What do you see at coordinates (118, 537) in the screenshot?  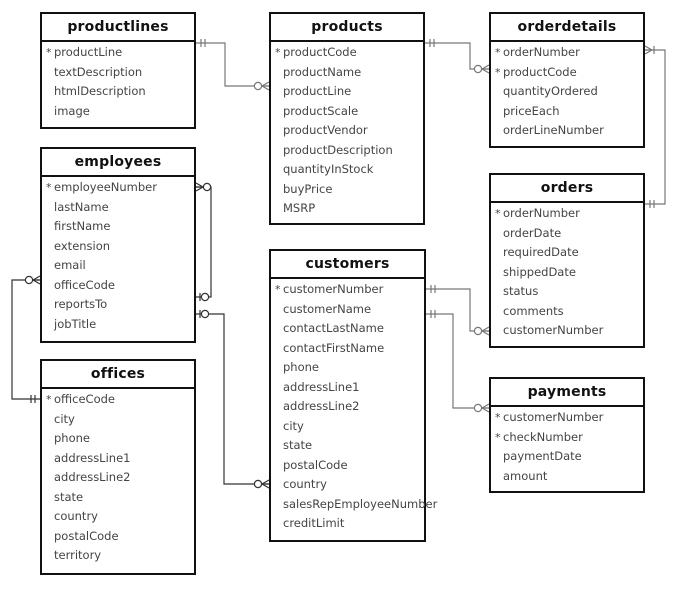 I see `attribute-row: postalCode` at bounding box center [118, 537].